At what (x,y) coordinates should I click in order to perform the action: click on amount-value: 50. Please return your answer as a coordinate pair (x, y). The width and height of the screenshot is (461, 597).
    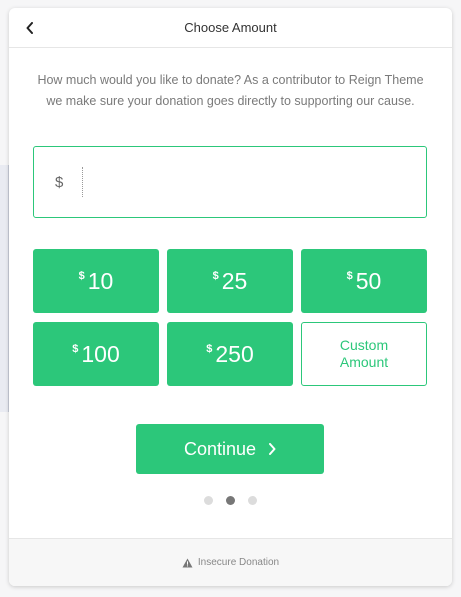
    Looking at the image, I should click on (368, 280).